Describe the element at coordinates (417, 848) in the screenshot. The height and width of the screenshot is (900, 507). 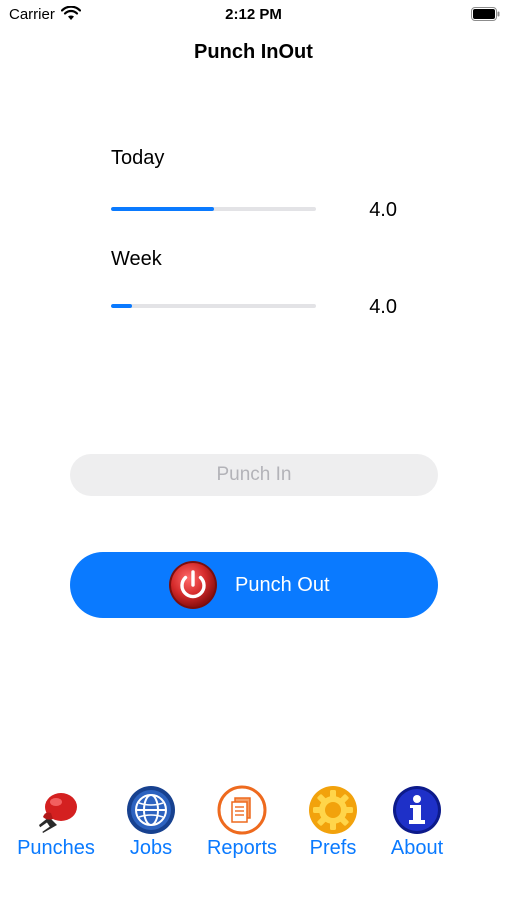
I see `tab-label: About` at that location.